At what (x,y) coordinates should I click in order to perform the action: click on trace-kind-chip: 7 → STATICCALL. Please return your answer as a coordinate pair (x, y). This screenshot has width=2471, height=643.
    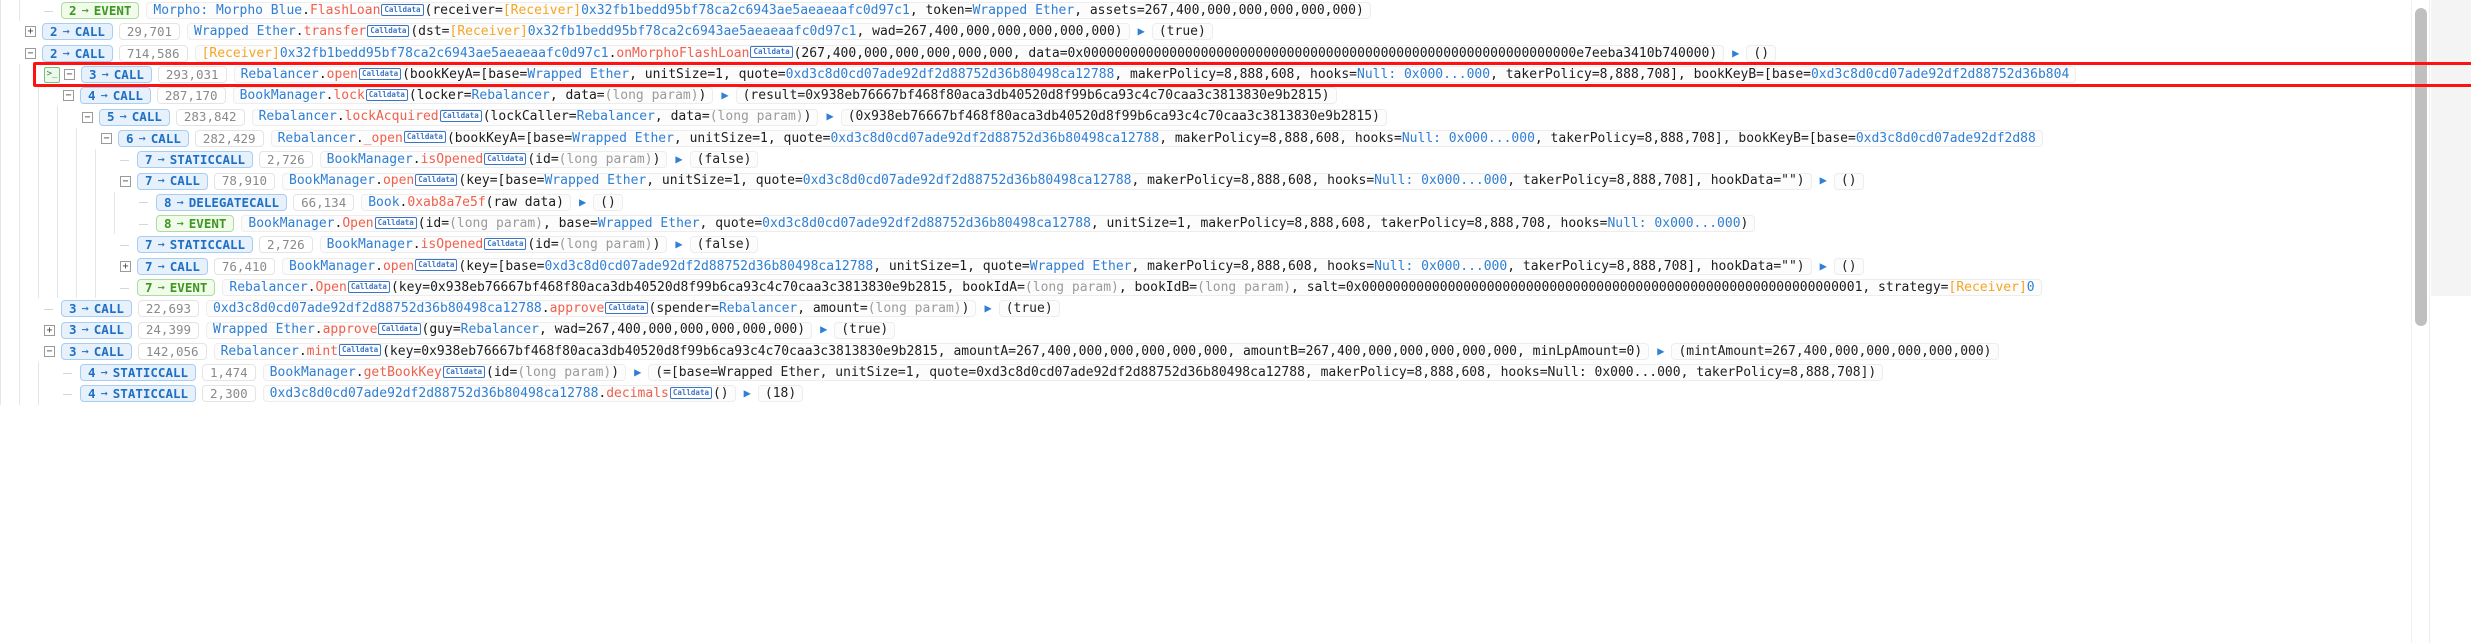
    Looking at the image, I should click on (195, 160).